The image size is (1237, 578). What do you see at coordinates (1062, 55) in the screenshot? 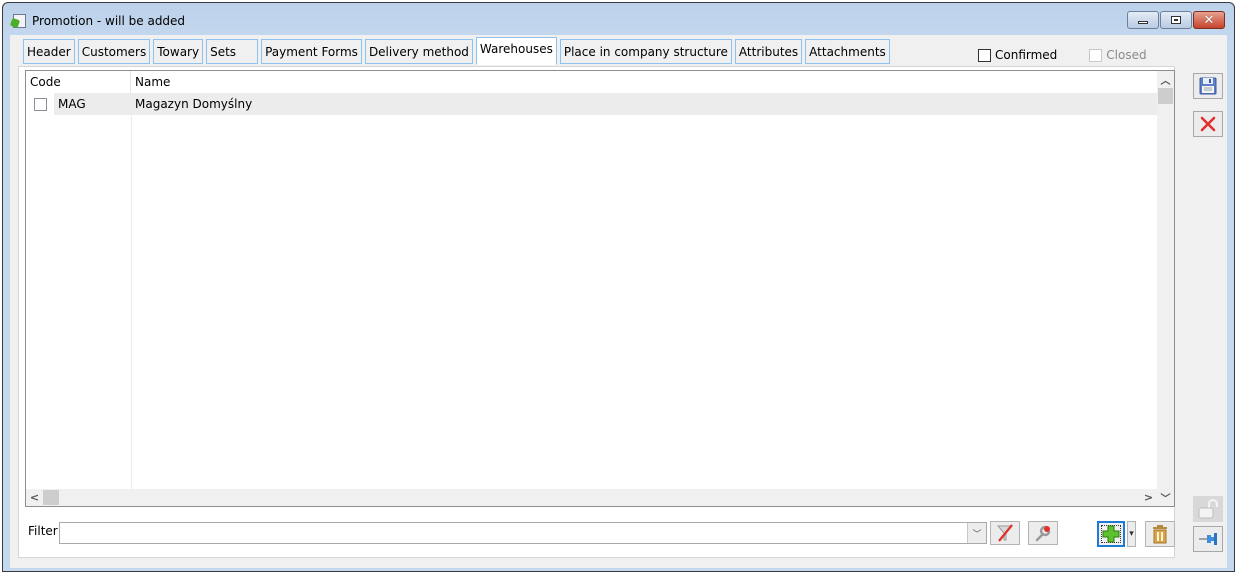
I see `status-checkboxes: Confirmed Closed` at bounding box center [1062, 55].